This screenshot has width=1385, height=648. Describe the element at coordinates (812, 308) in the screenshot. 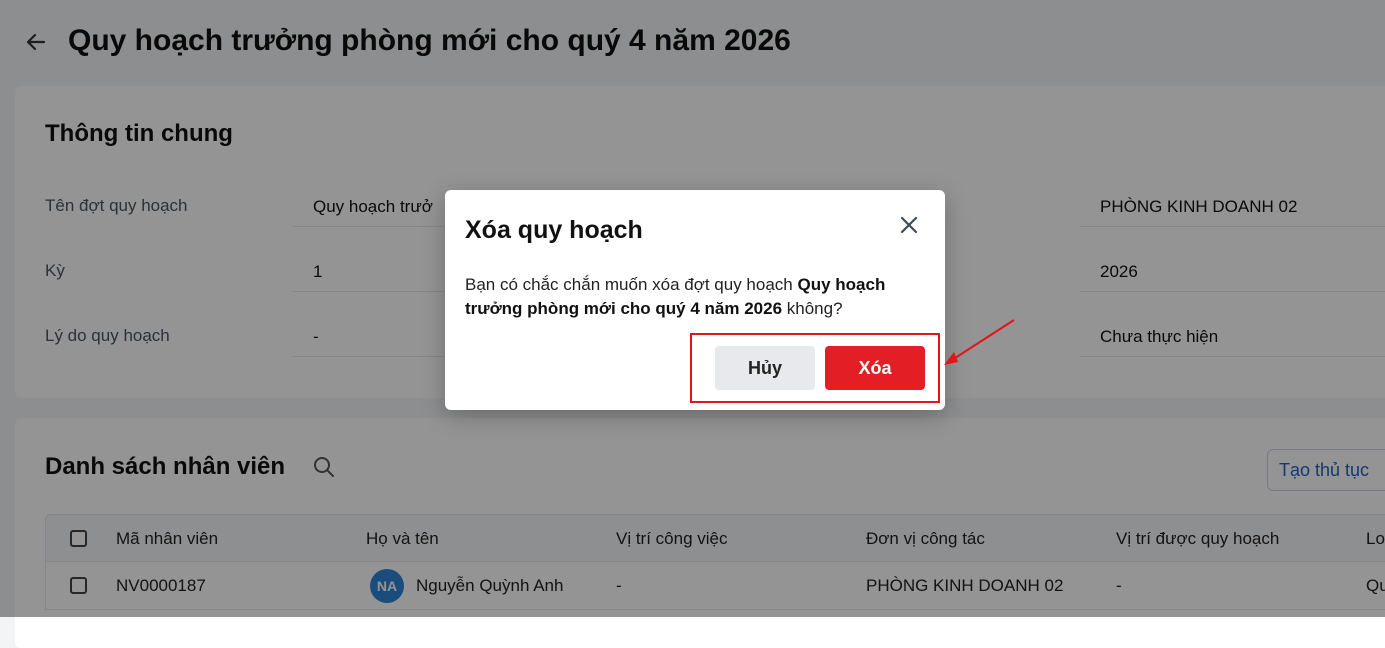

I see `dialog-message-suffix: không?` at that location.